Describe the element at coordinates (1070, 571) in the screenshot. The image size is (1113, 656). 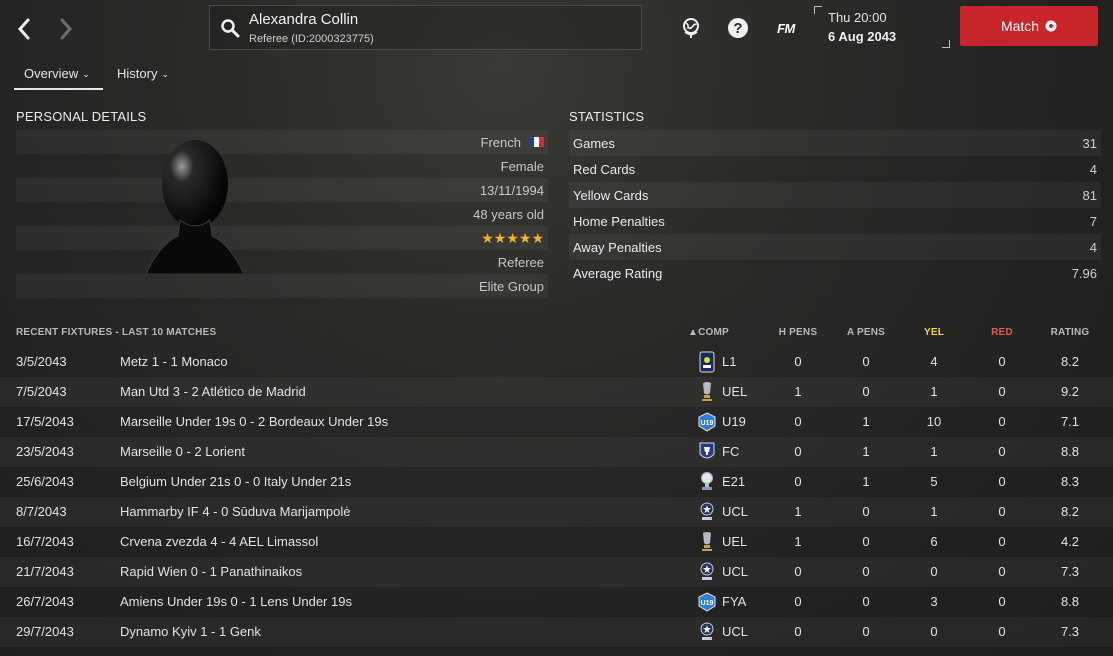
I see `match-rating: 7.3` at that location.